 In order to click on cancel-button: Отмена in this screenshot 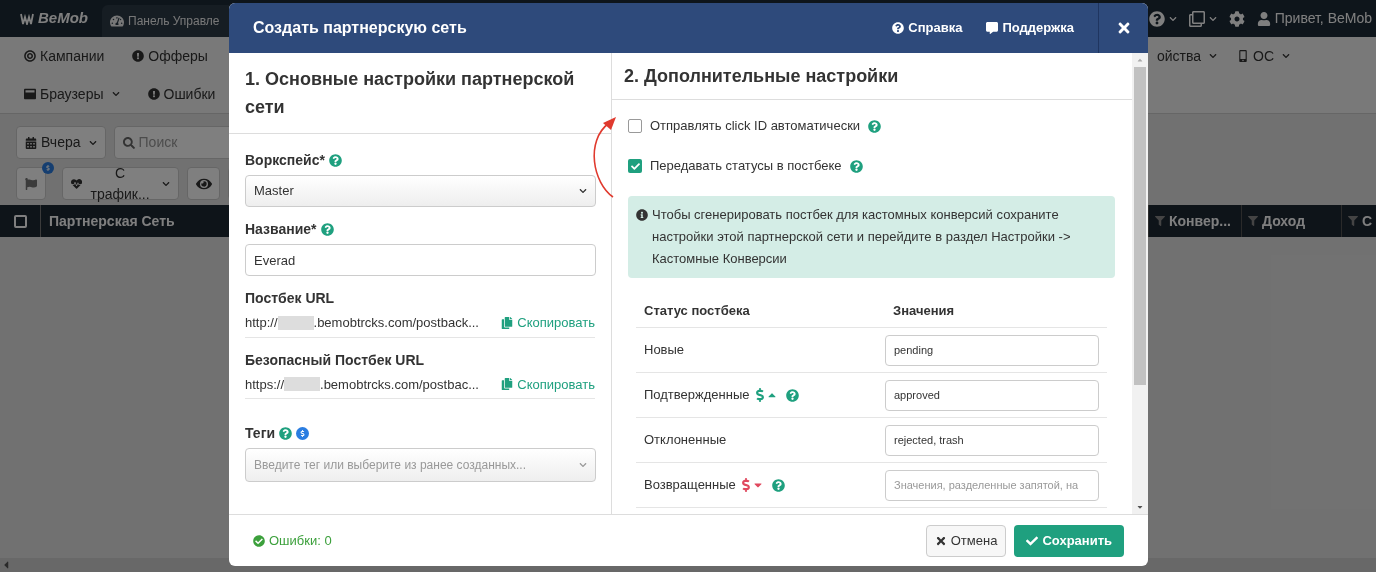, I will do `click(966, 540)`.